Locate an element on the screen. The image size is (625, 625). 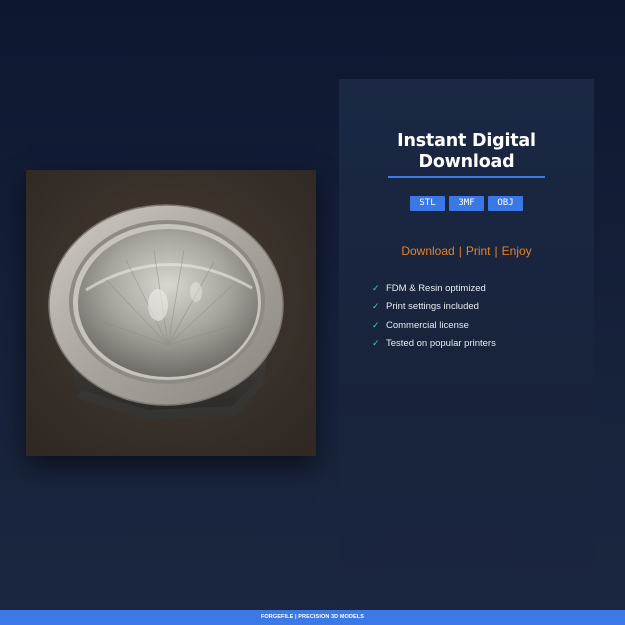
page-title: Instant Digital Download is located at coordinates (466, 152).